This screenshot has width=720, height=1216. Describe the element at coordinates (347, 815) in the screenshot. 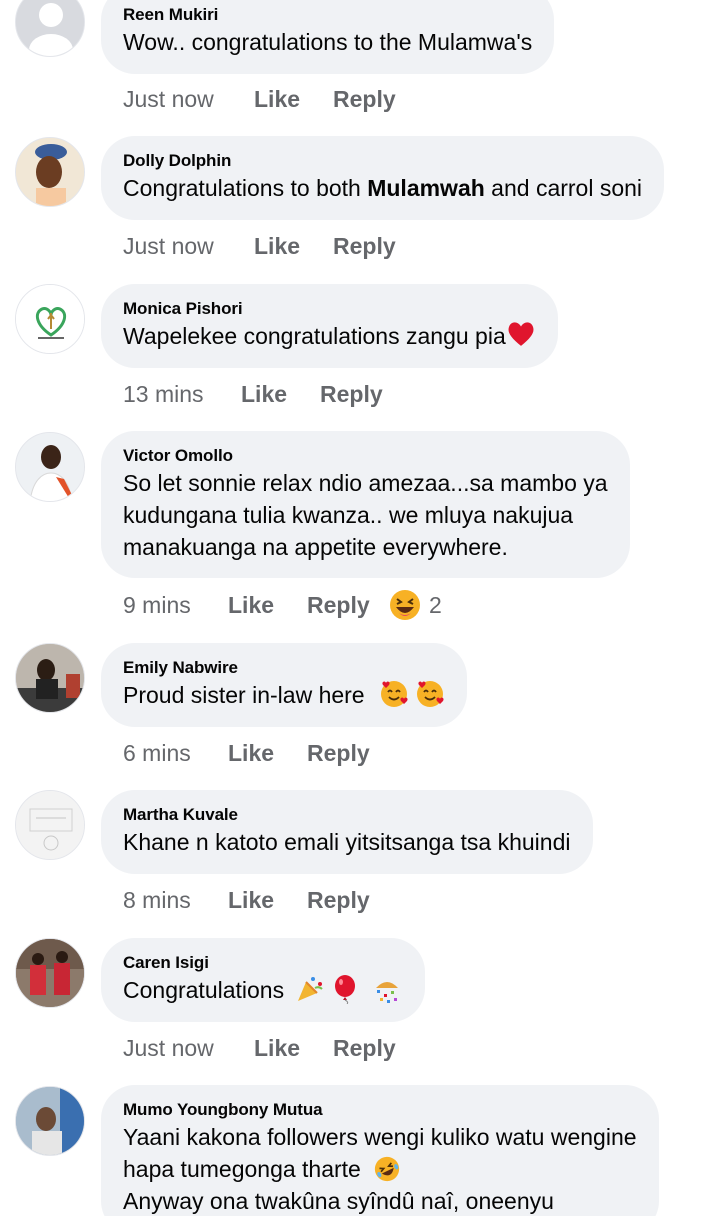

I see `commenter-name: Martha Kuvale` at that location.